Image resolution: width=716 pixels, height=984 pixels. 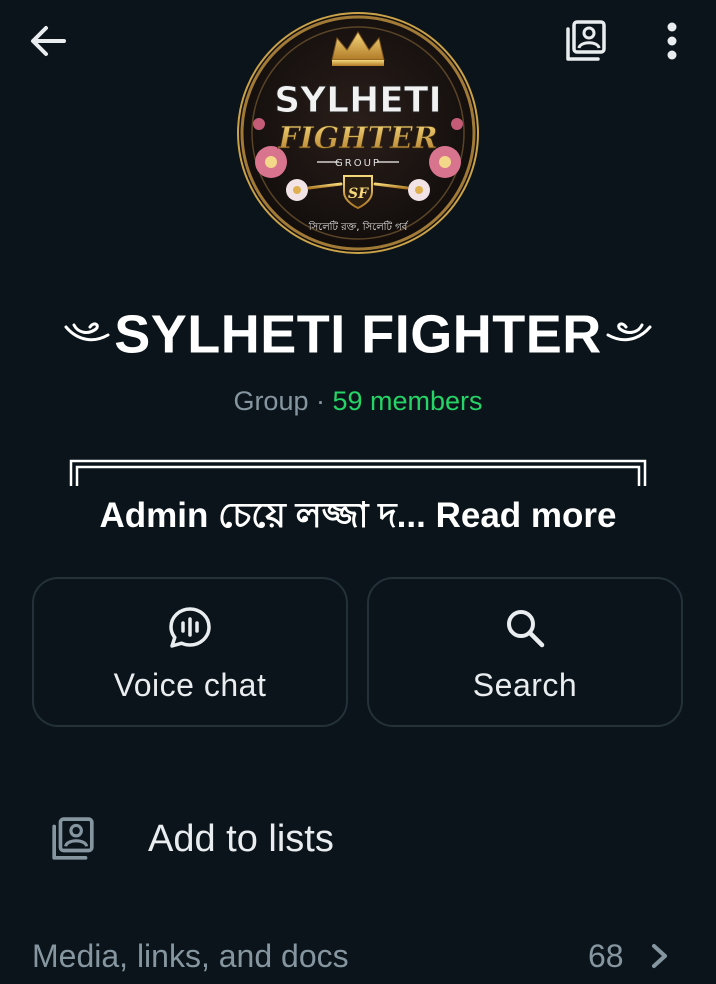 I want to click on description-frame-decoration, so click(x=358, y=472).